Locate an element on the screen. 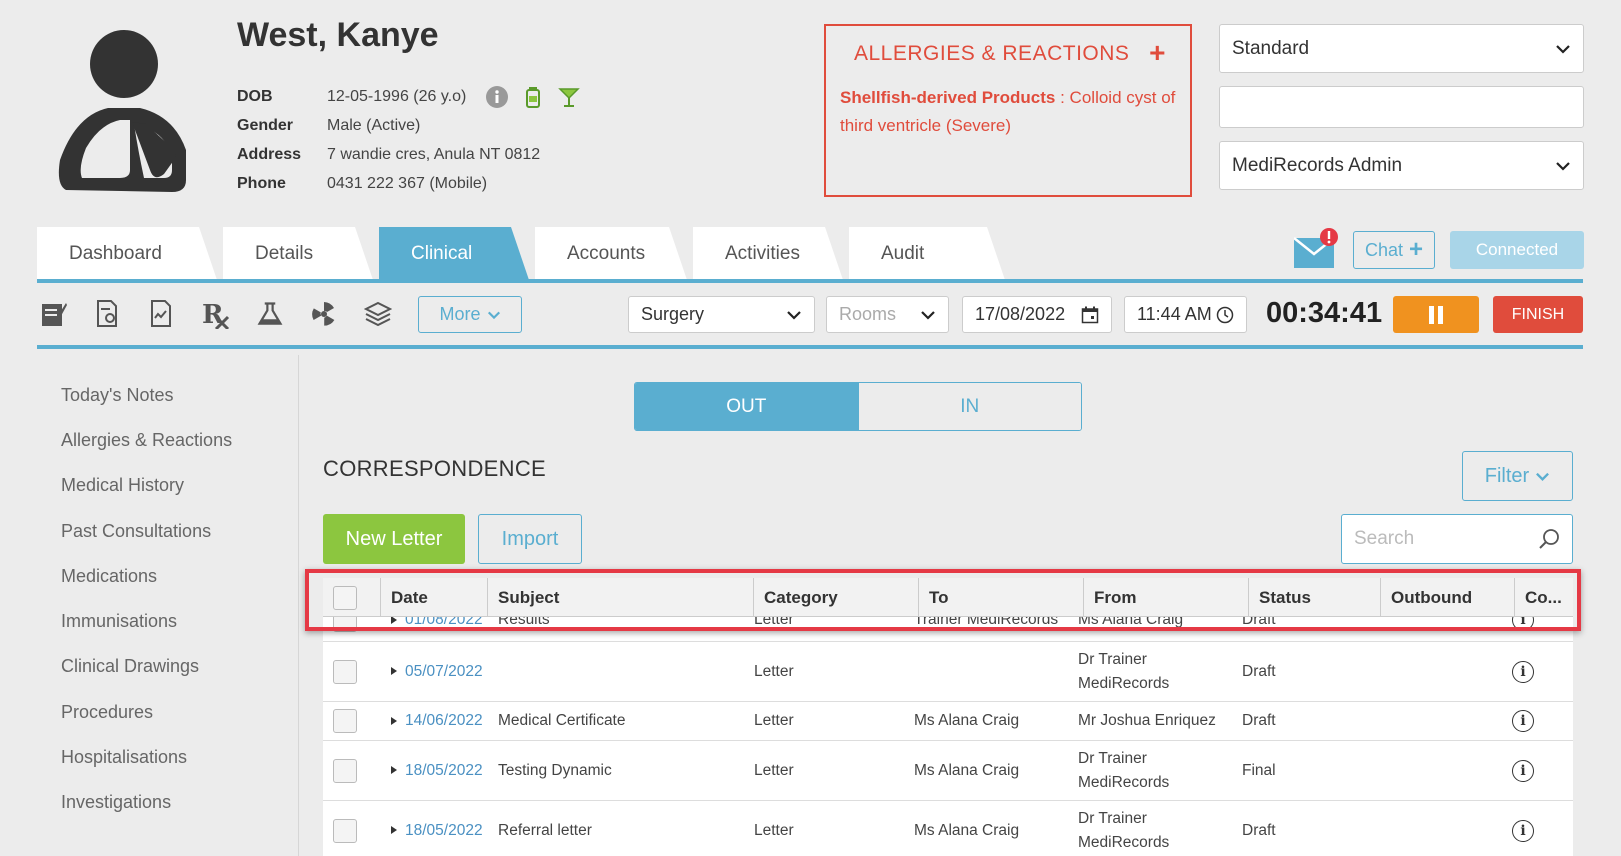 The width and height of the screenshot is (1621, 856). user-select-value: MediRecords Admin is located at coordinates (1317, 165).